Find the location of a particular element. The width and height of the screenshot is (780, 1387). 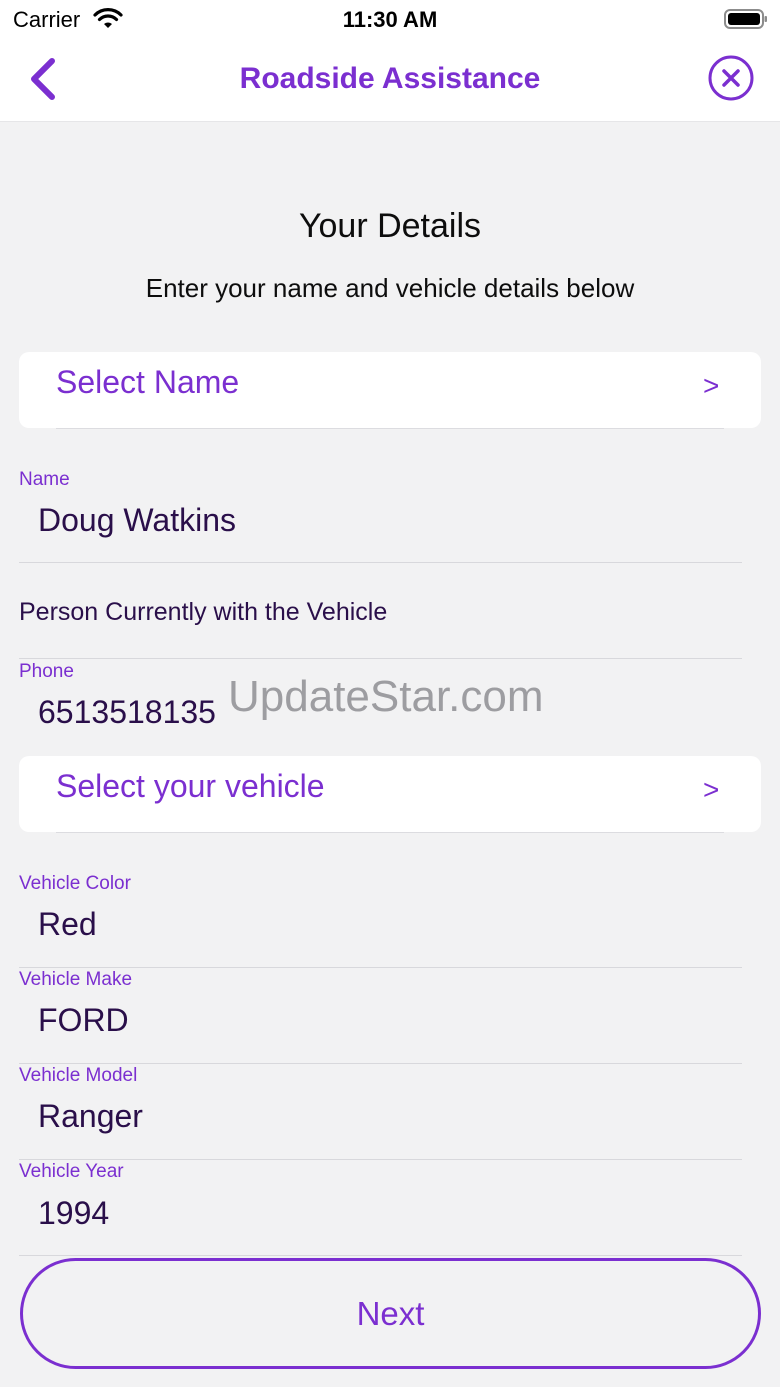

watermark: UpdateStar.com is located at coordinates (386, 696).